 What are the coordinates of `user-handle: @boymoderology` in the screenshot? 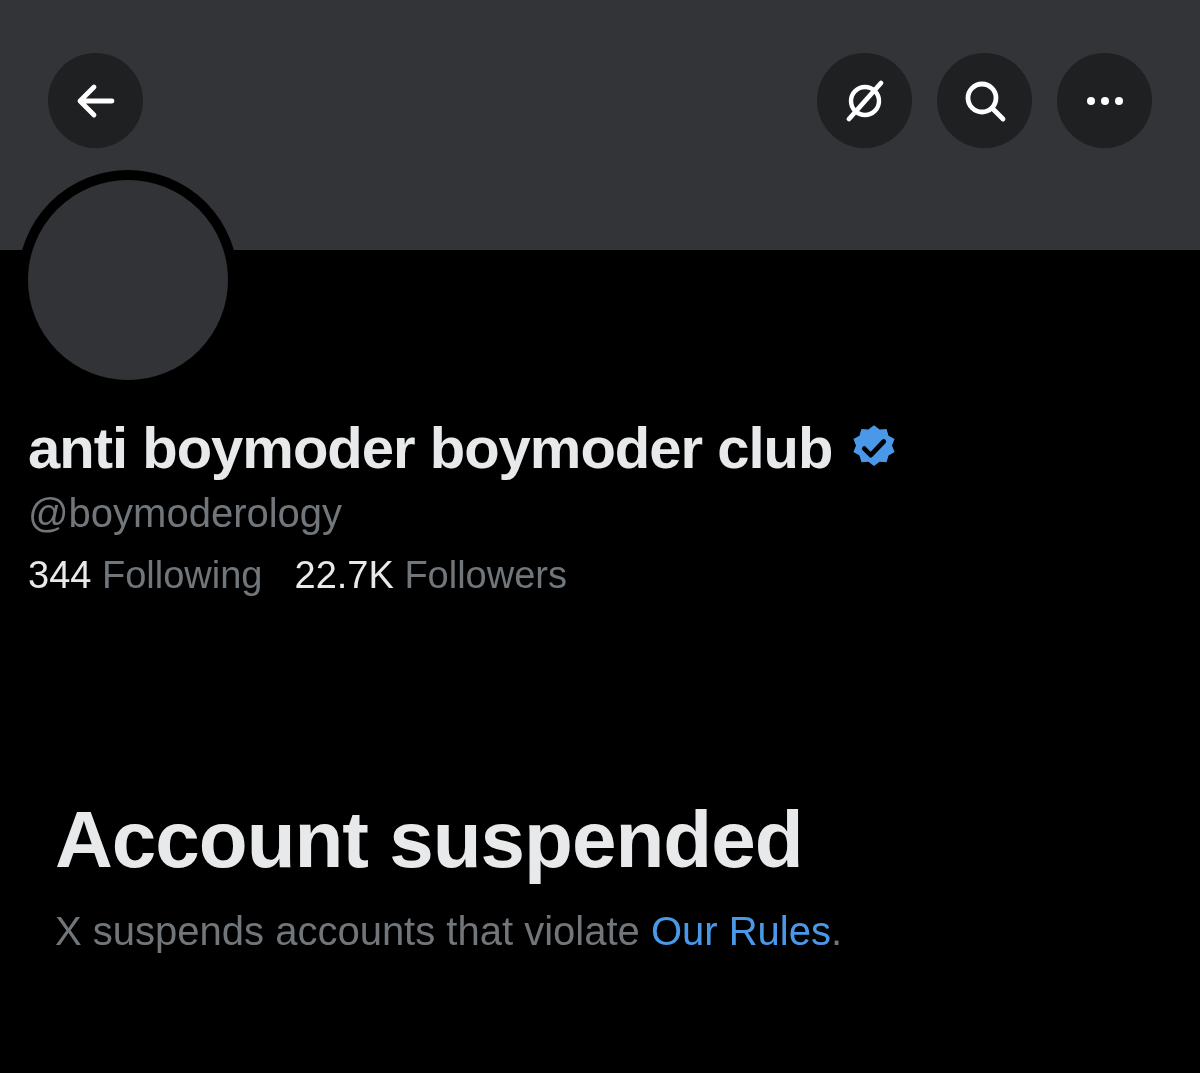 It's located at (186, 513).